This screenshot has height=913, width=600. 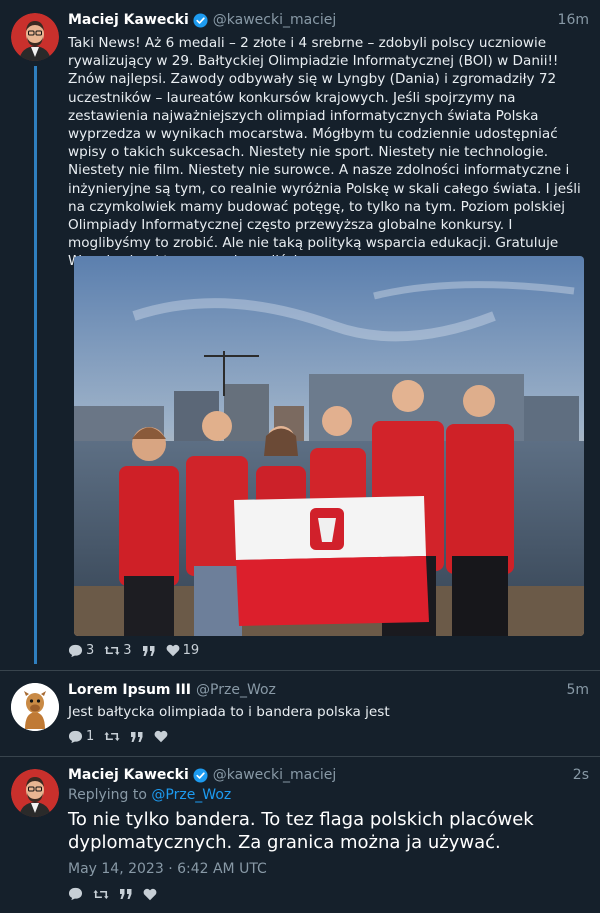 What do you see at coordinates (129, 690) in the screenshot?
I see `author-name: Lorem Ipsum III` at bounding box center [129, 690].